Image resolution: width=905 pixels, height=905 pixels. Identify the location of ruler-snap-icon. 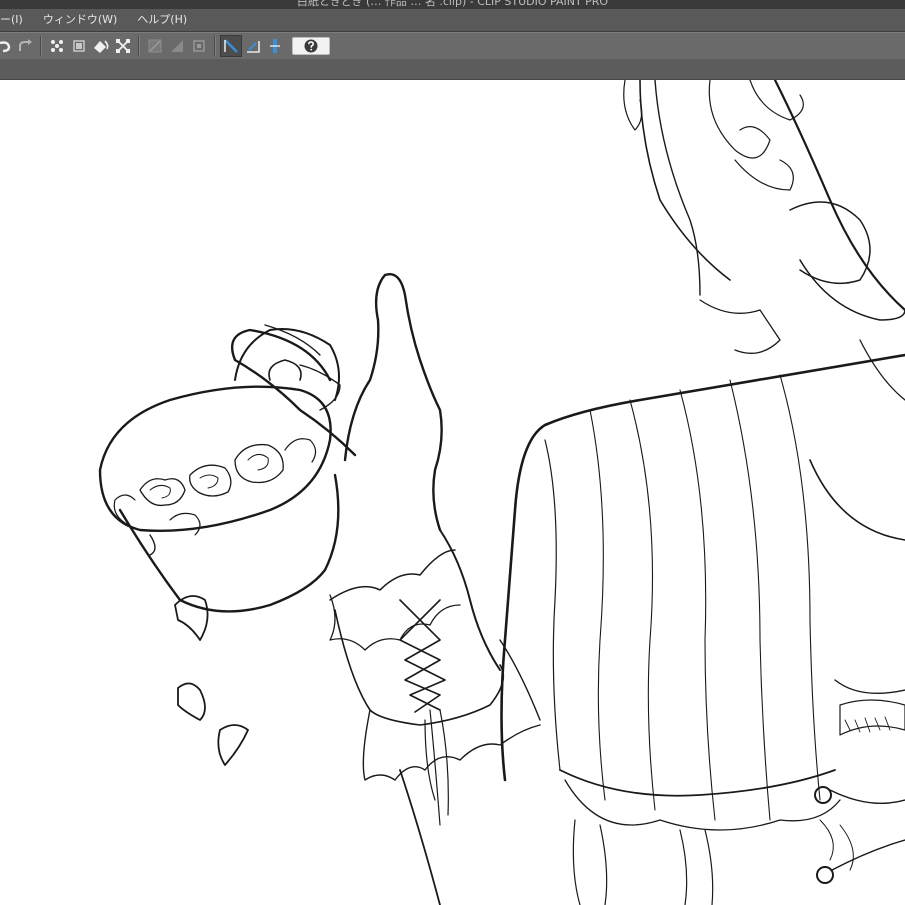
(177, 46).